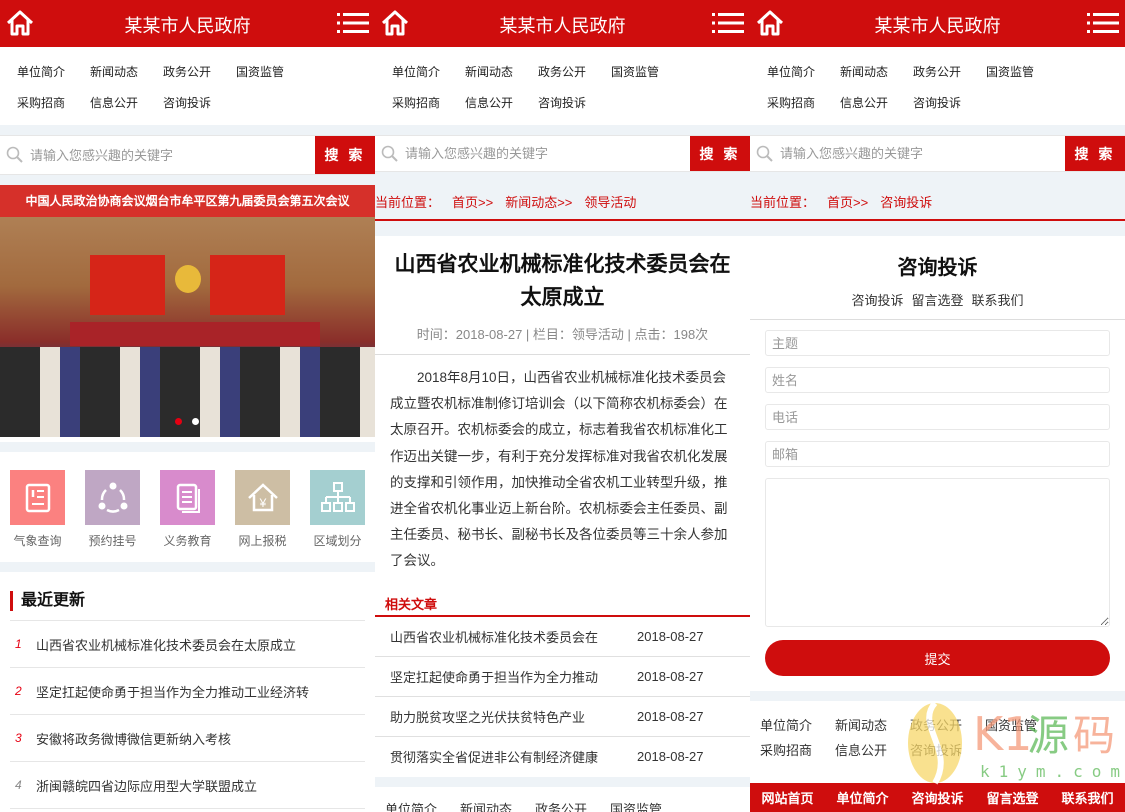 This screenshot has height=812, width=1125. Describe the element at coordinates (187, 601) in the screenshot. I see `section-title: 最近更新` at that location.